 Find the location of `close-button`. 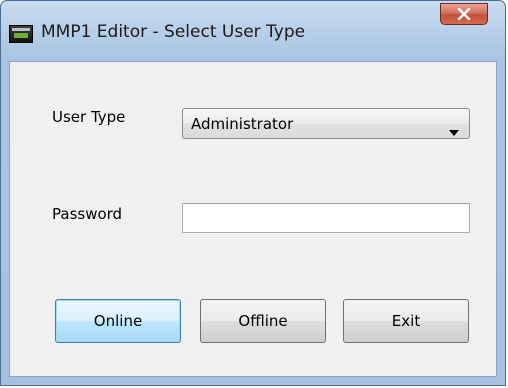

close-button is located at coordinates (464, 14).